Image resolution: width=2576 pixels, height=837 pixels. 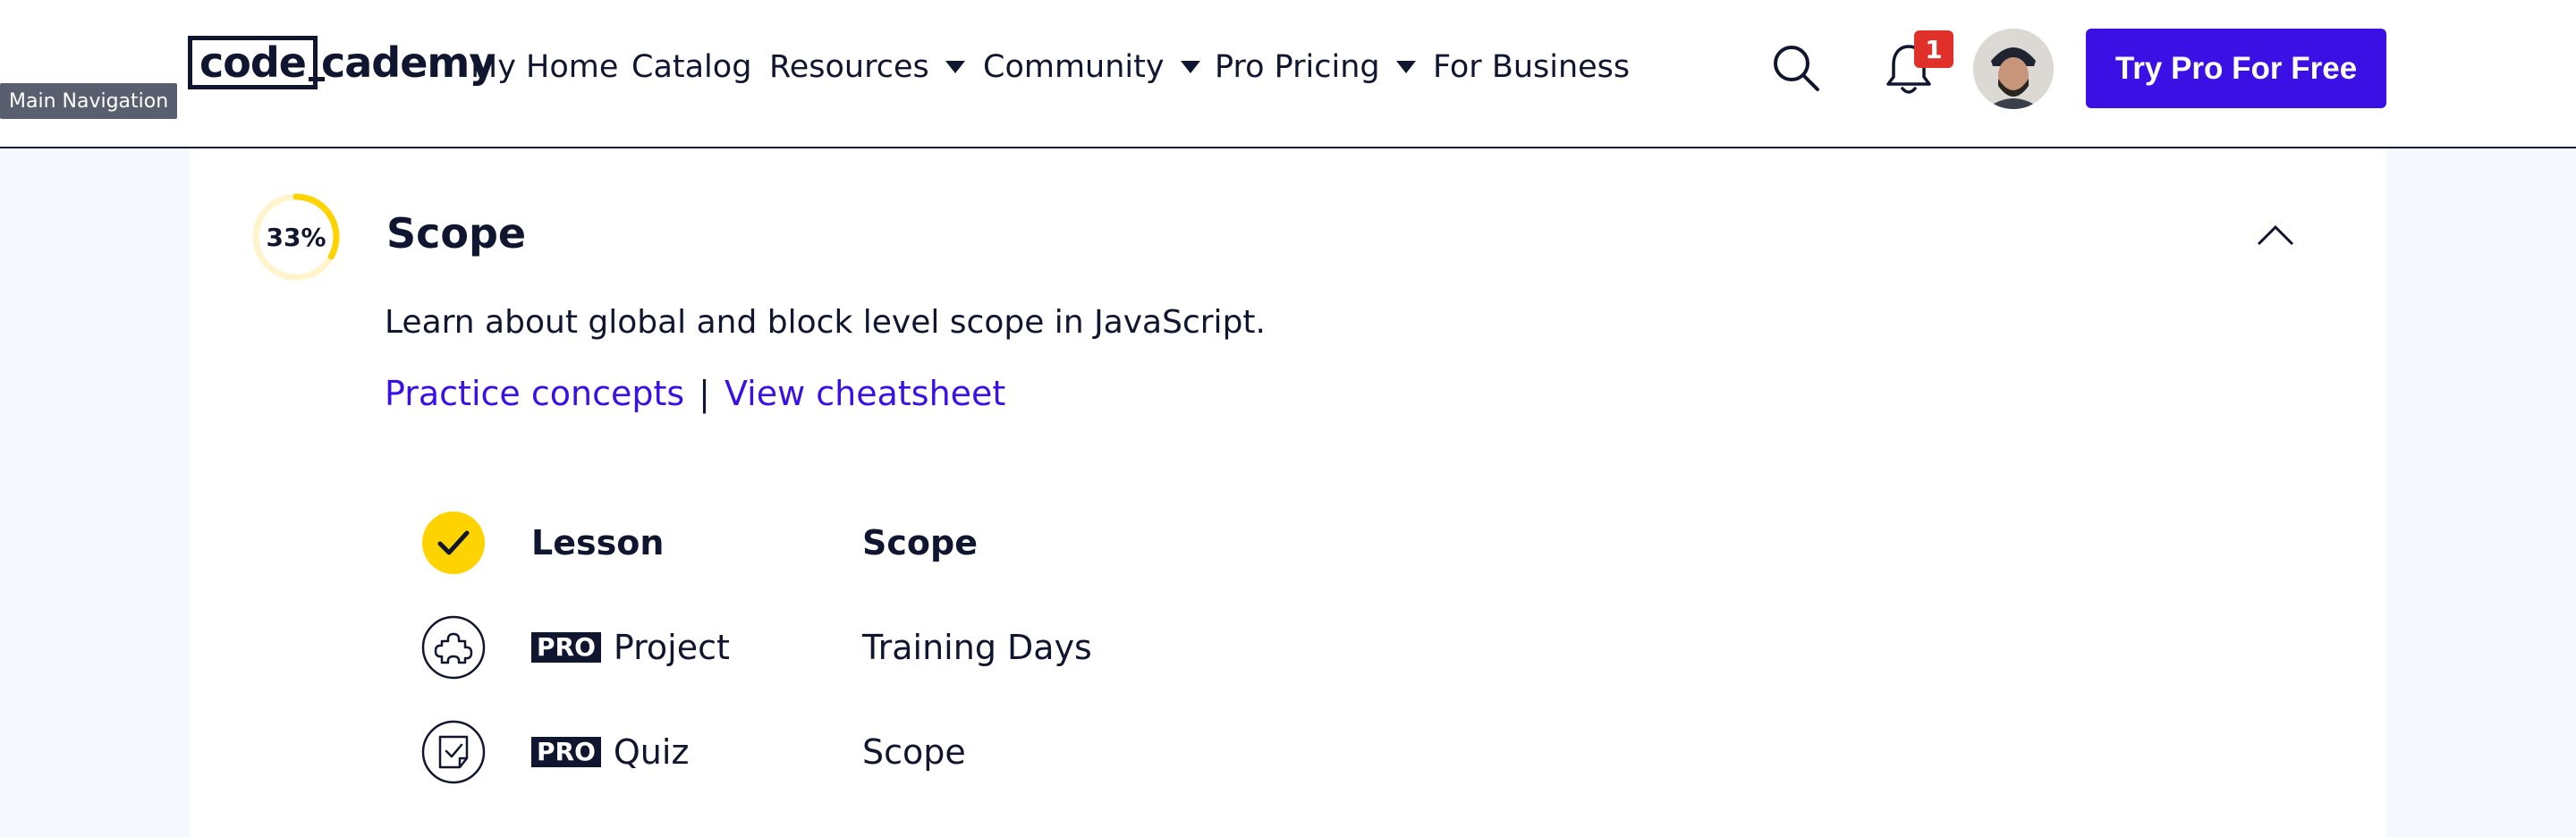 I want to click on nav-pro-pricing-label: Pro Pricing, so click(x=1297, y=67).